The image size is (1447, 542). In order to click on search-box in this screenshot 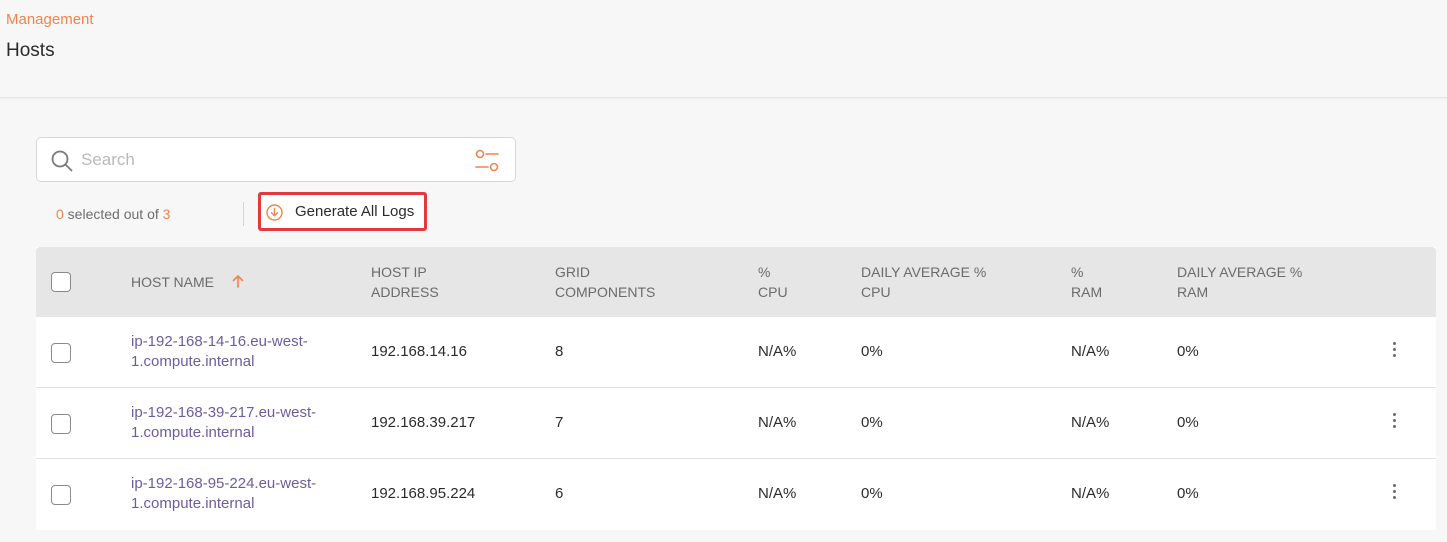, I will do `click(276, 159)`.